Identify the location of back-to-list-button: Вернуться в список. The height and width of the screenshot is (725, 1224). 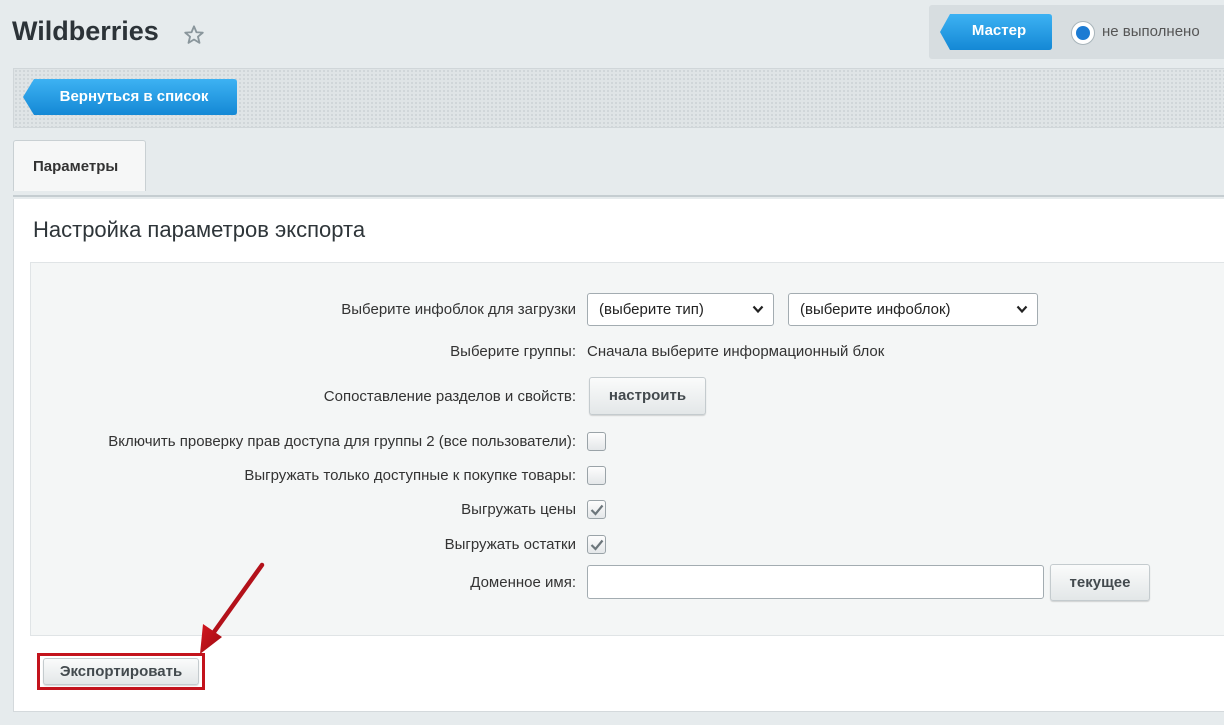
(130, 97).